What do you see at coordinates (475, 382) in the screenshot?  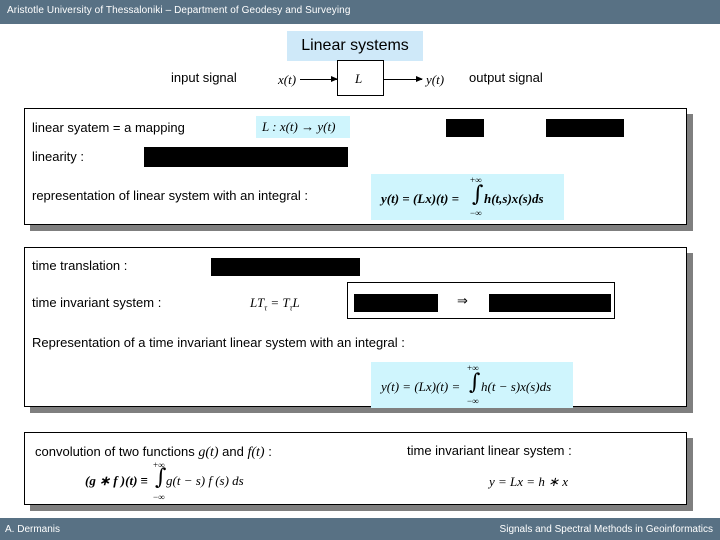 I see `ti-integral-sign: ∫` at bounding box center [475, 382].